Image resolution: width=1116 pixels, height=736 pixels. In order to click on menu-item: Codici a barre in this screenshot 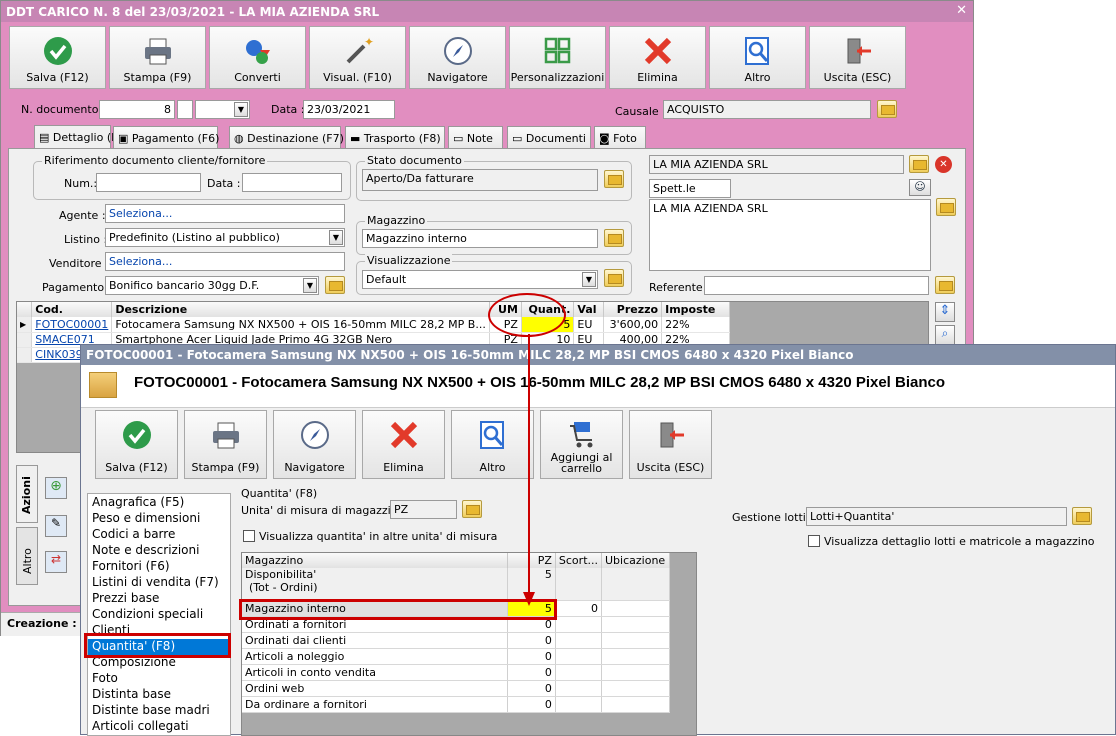, I will do `click(159, 535)`.